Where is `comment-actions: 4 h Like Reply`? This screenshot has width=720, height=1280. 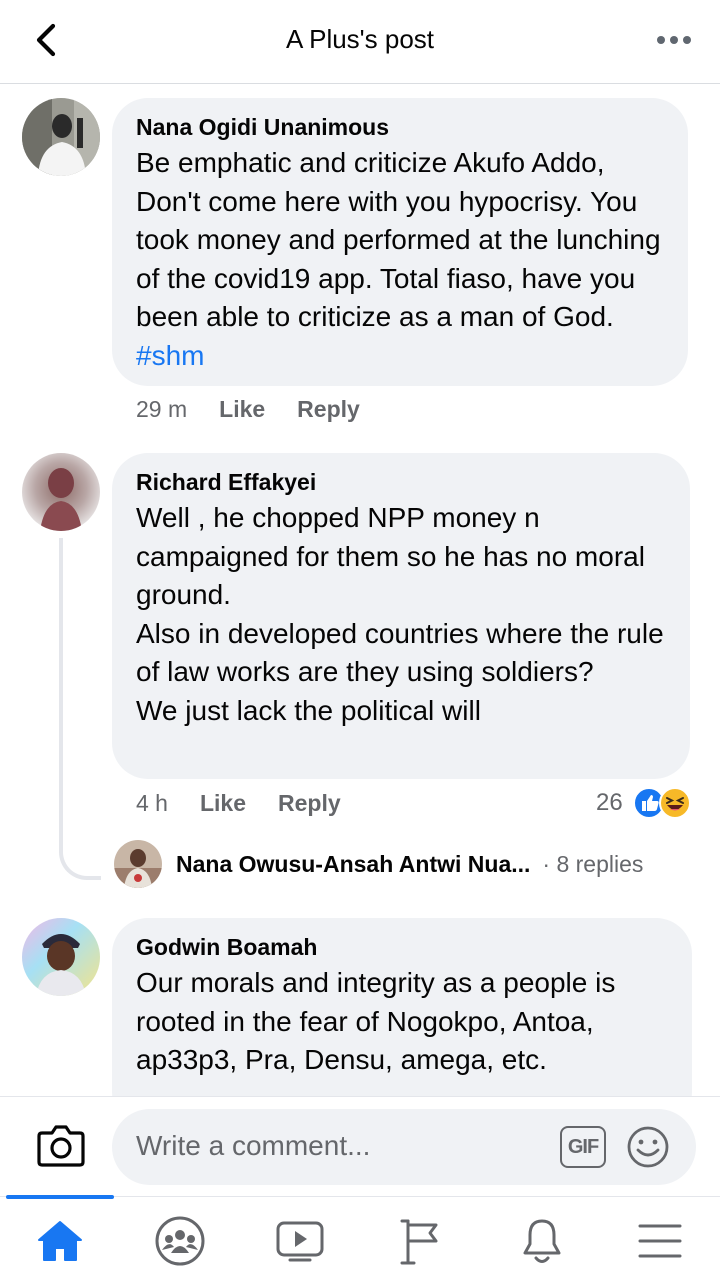 comment-actions: 4 h Like Reply is located at coordinates (238, 803).